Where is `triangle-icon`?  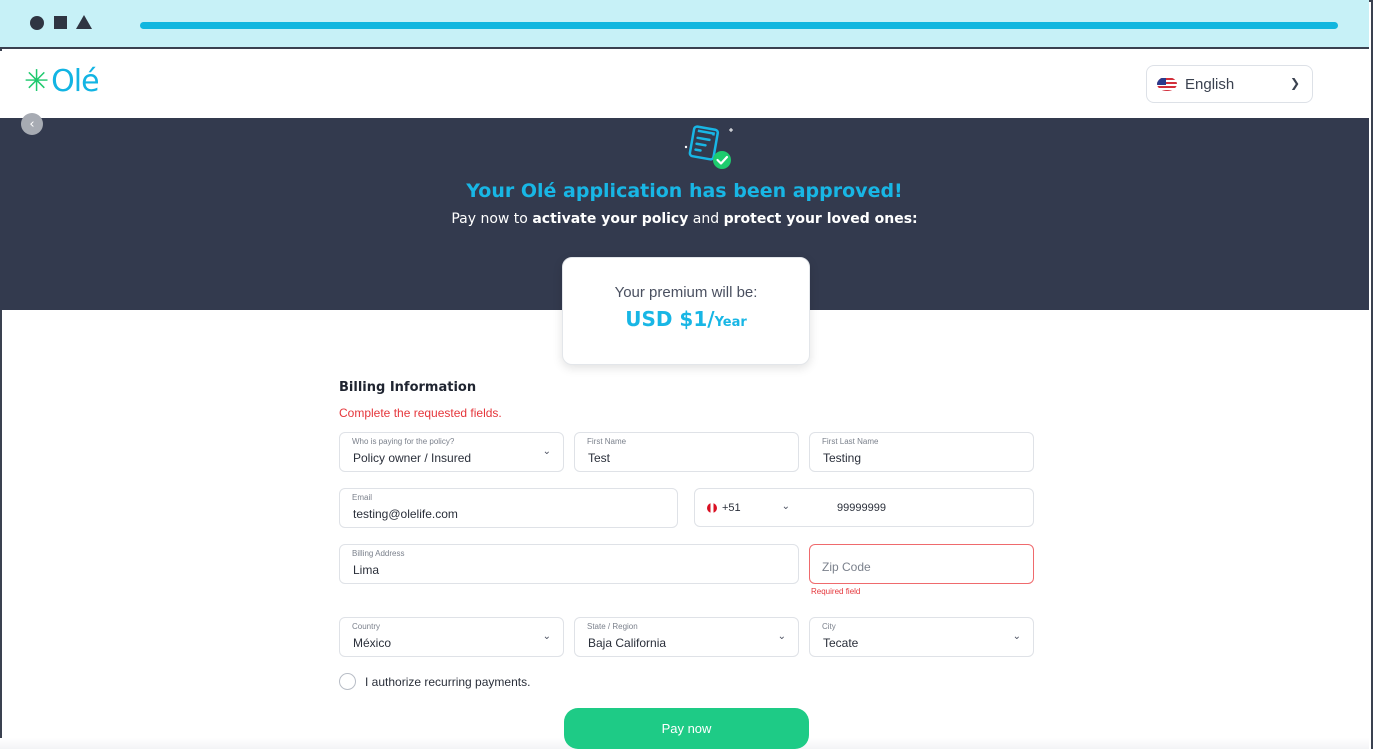
triangle-icon is located at coordinates (84, 22).